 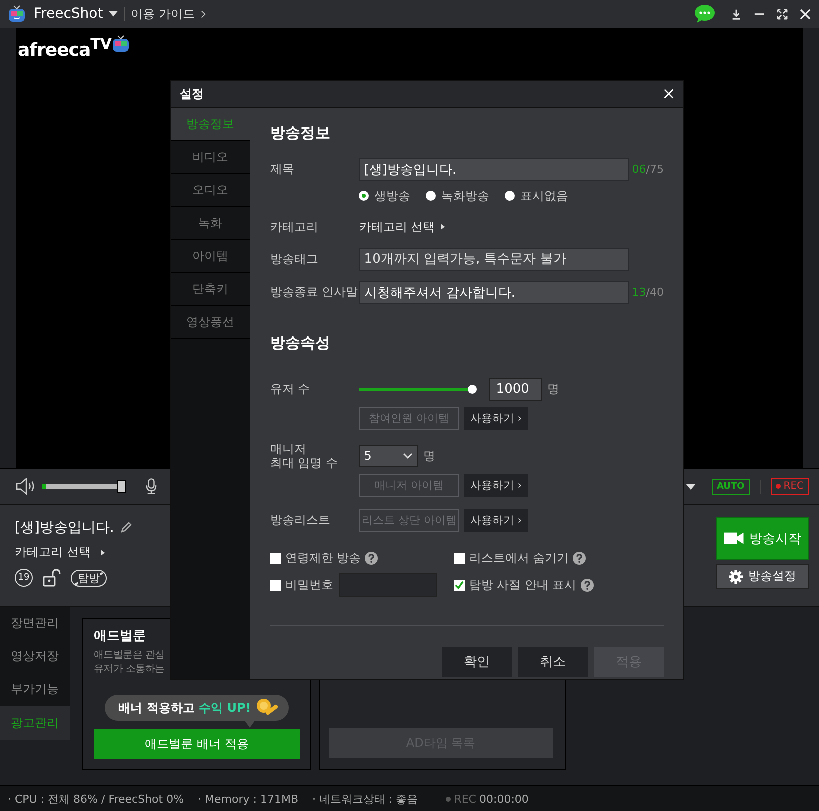 What do you see at coordinates (519, 558) in the screenshot?
I see `checkbox-label: 리스트에서 숨기기` at bounding box center [519, 558].